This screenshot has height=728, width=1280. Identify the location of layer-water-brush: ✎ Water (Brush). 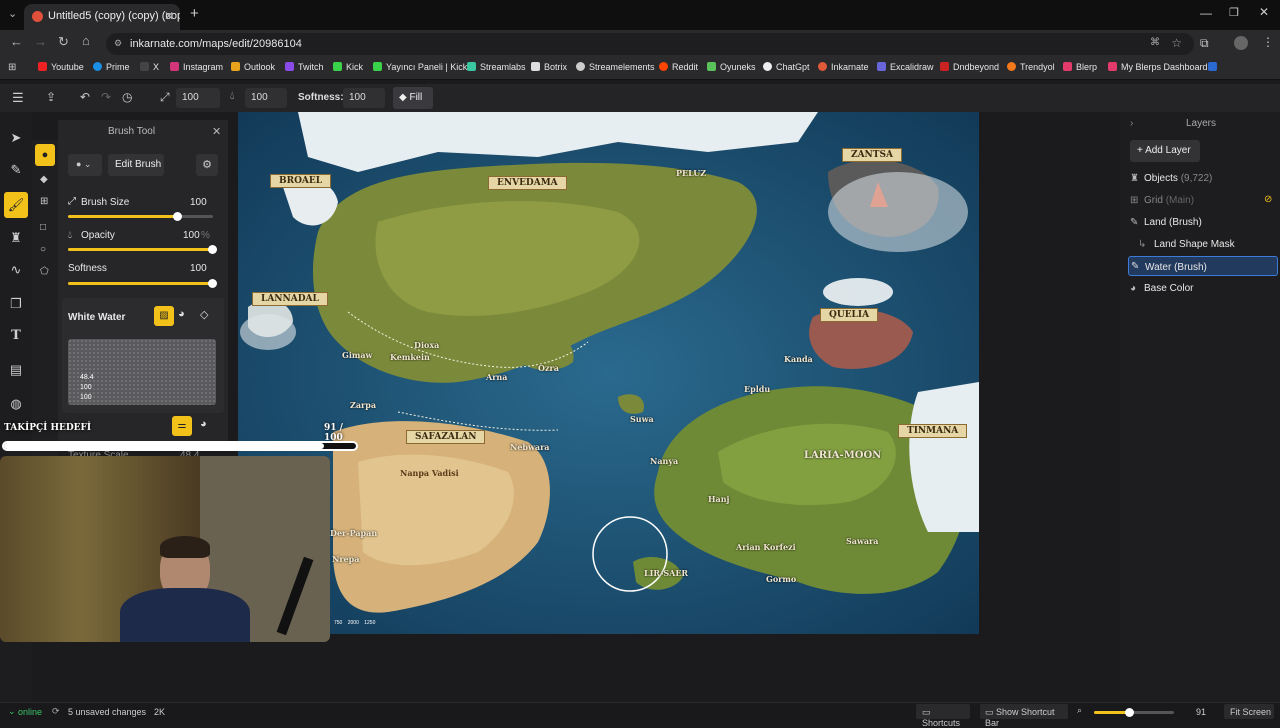
(1203, 266).